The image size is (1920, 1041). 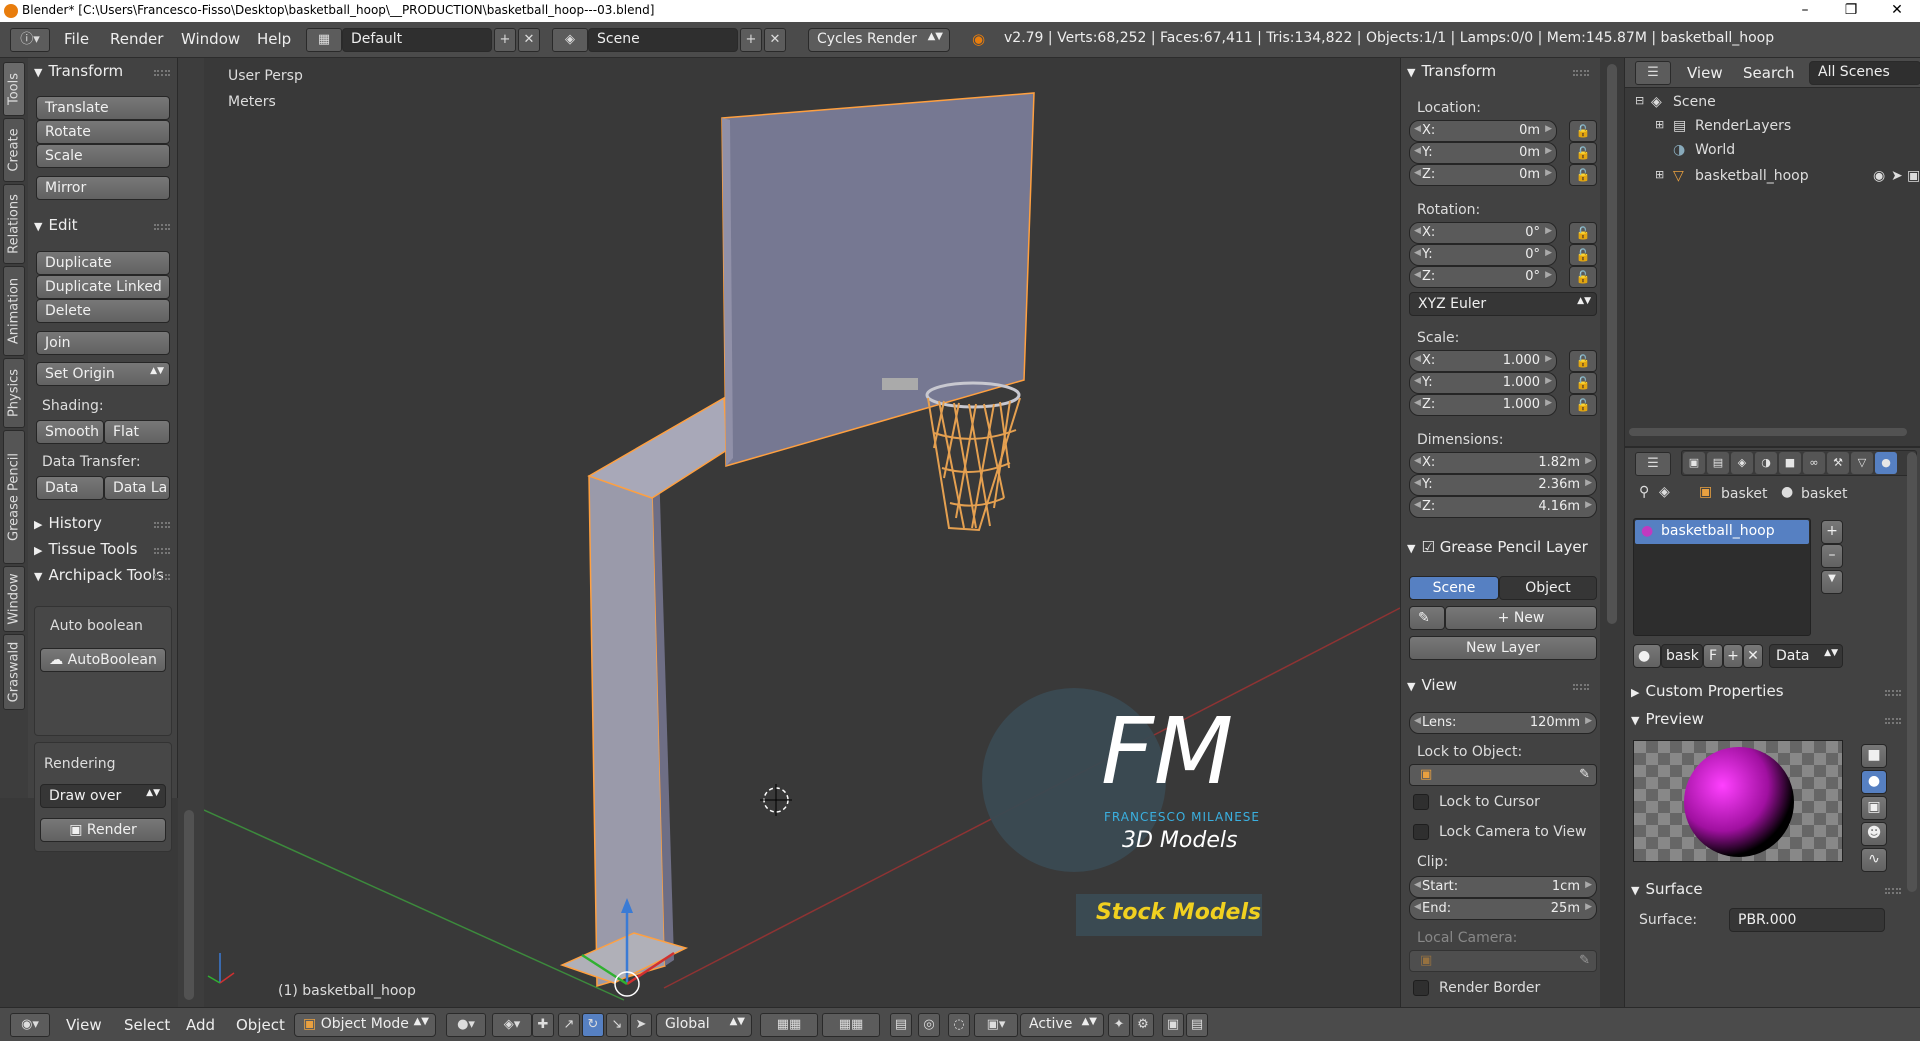 I want to click on rotation-mode-dropdown: XYZ Euler ▲▼, so click(x=1503, y=304).